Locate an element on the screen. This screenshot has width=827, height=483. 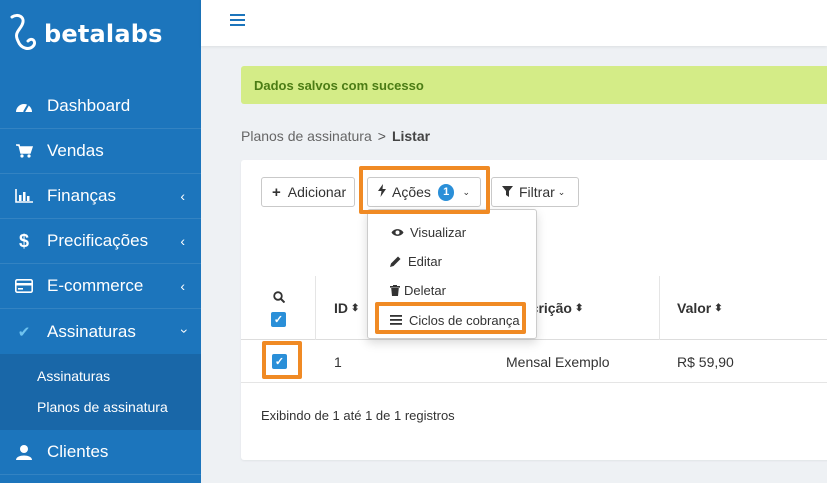
table-row: ✓ 1 Mensal Exemplo R$ 59,90 is located at coordinates (534, 361).